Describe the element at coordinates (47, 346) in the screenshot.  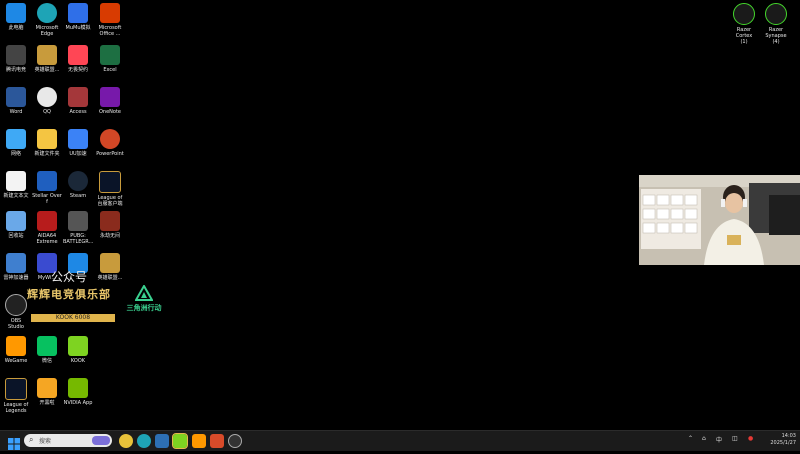
I see `wechat-icon` at that location.